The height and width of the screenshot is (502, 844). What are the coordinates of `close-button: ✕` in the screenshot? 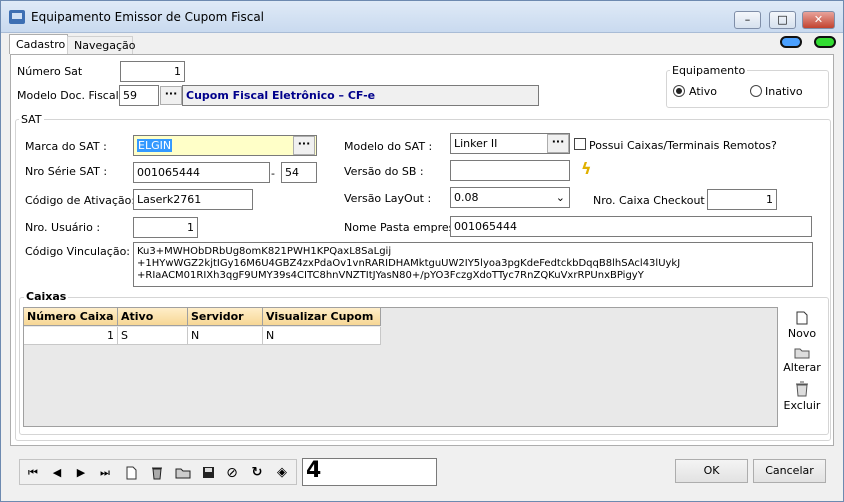 It's located at (818, 20).